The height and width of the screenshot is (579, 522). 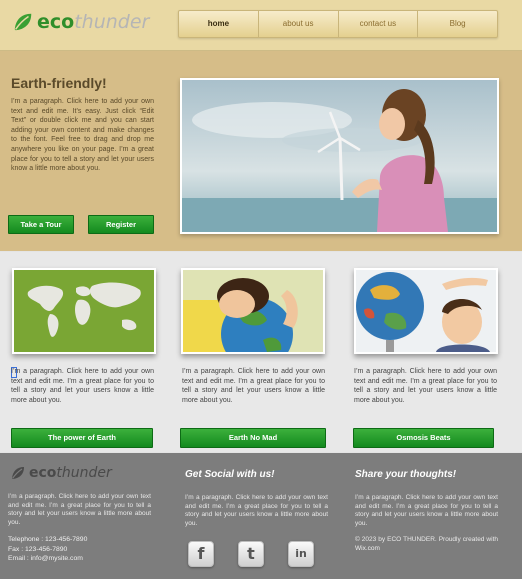 I want to click on site-logo: eco thunder, so click(x=80, y=22).